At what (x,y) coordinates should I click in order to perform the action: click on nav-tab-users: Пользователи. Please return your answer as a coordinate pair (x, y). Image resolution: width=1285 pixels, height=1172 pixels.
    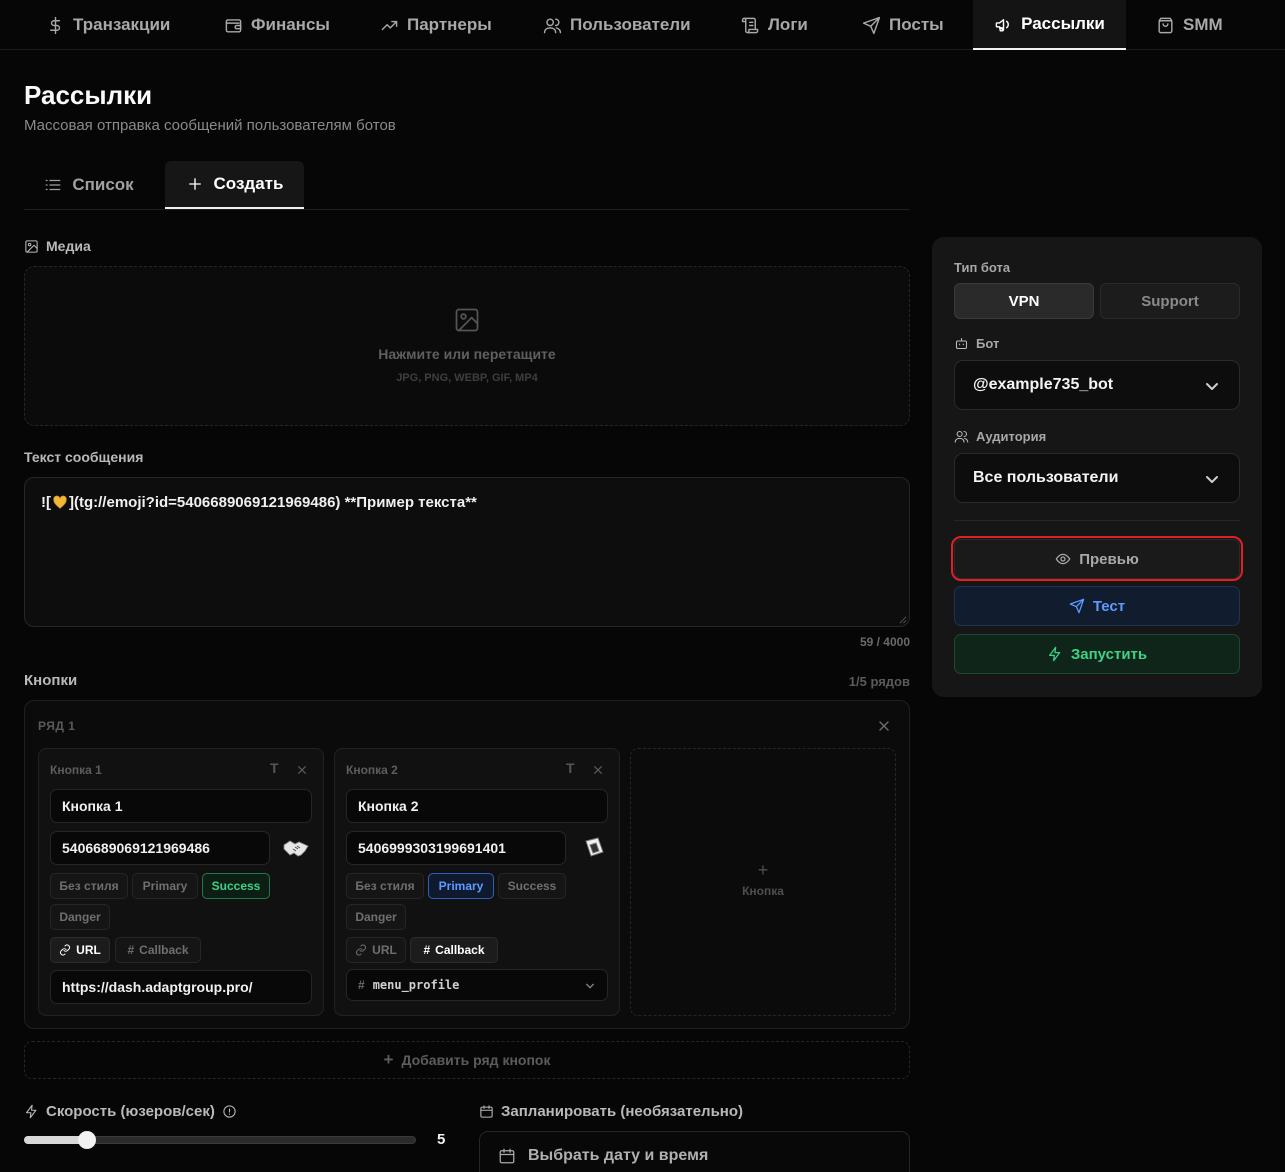
    Looking at the image, I should click on (623, 25).